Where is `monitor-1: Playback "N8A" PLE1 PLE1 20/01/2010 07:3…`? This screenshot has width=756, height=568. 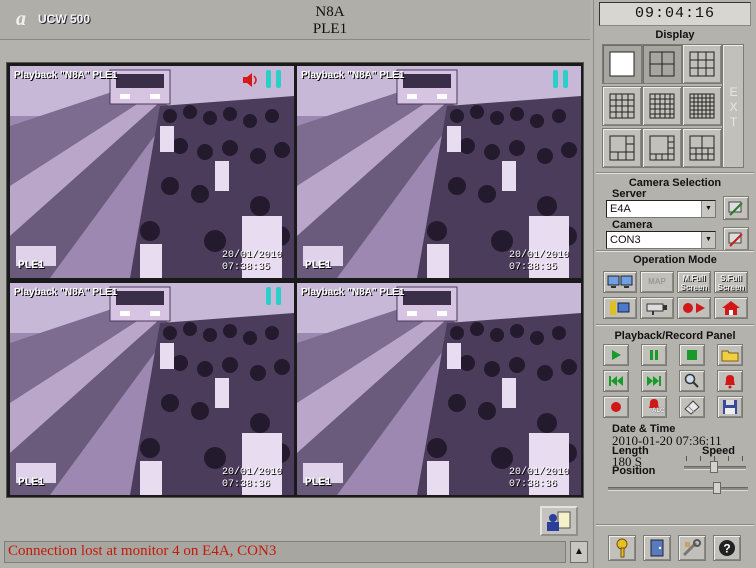 monitor-1: Playback "N8A" PLE1 PLE1 20/01/2010 07:3… is located at coordinates (152, 172).